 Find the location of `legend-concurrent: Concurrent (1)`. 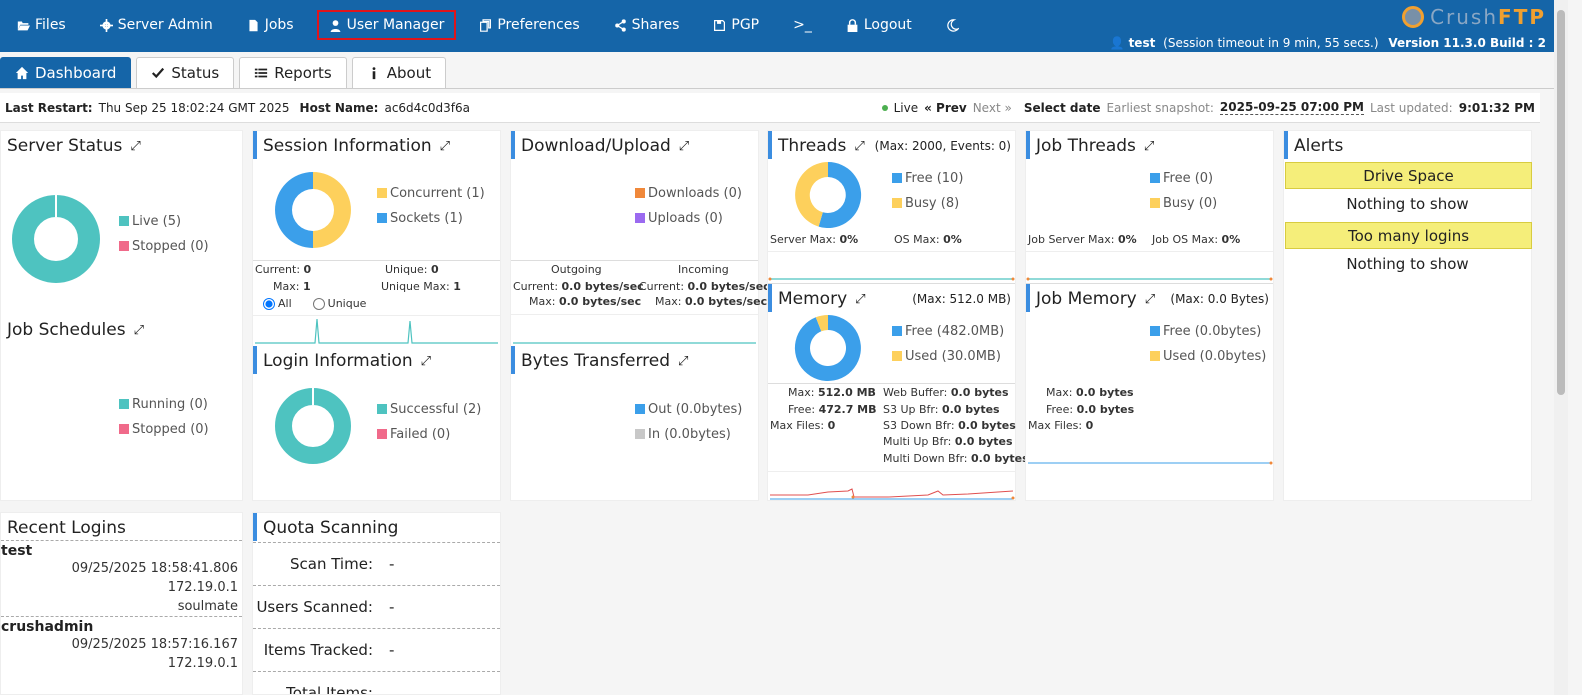

legend-concurrent: Concurrent (1) is located at coordinates (431, 193).